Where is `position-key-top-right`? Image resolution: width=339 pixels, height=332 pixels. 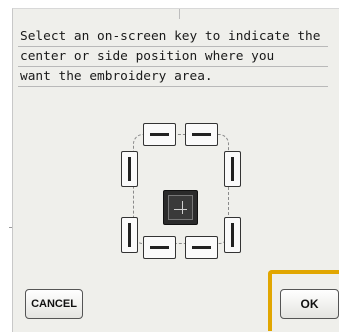 position-key-top-right is located at coordinates (201, 134).